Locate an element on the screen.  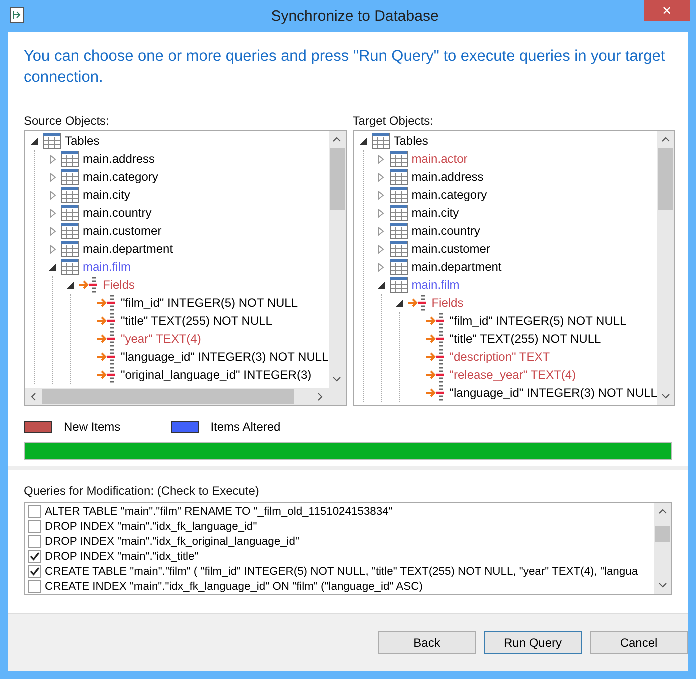
query-text: DROP INDEX "main"."idx_title" is located at coordinates (122, 556).